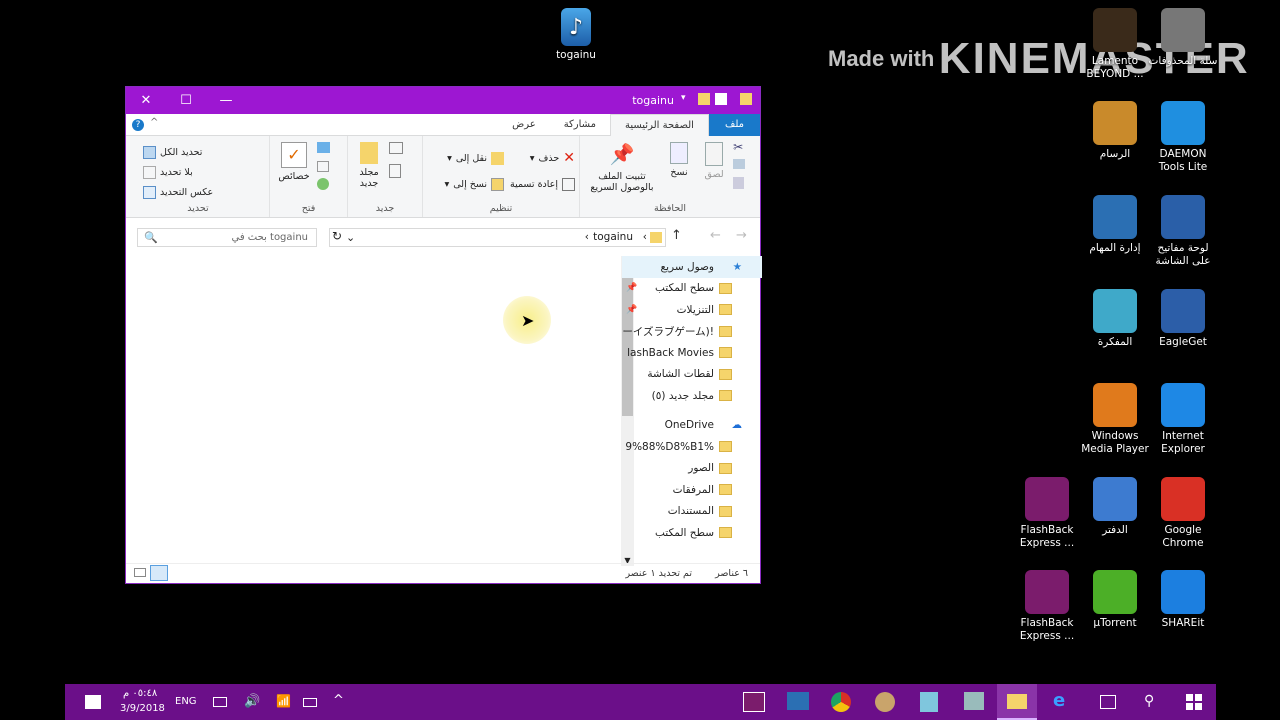  Describe the element at coordinates (576, 35) in the screenshot. I see `desktop-icon-togainu: ♪ togainu` at that location.